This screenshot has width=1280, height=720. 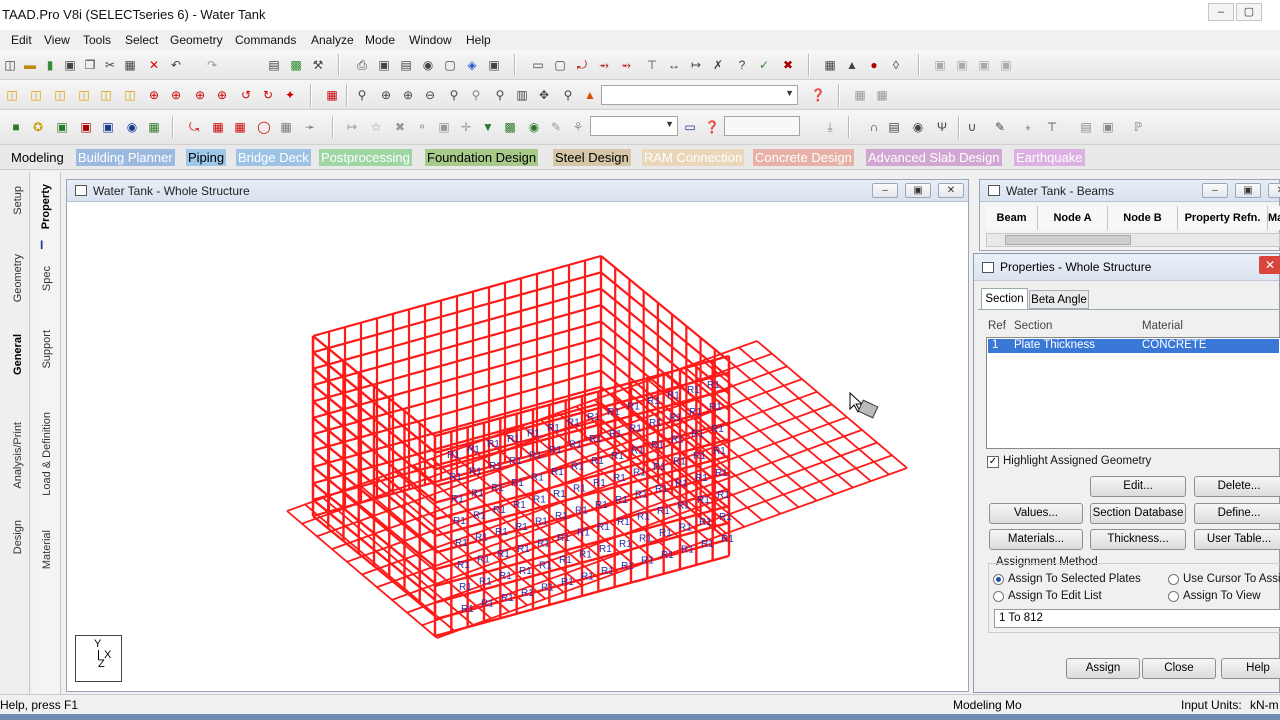 What do you see at coordinates (365, 157) in the screenshot?
I see `tab-postprocessing: Postprocessing` at bounding box center [365, 157].